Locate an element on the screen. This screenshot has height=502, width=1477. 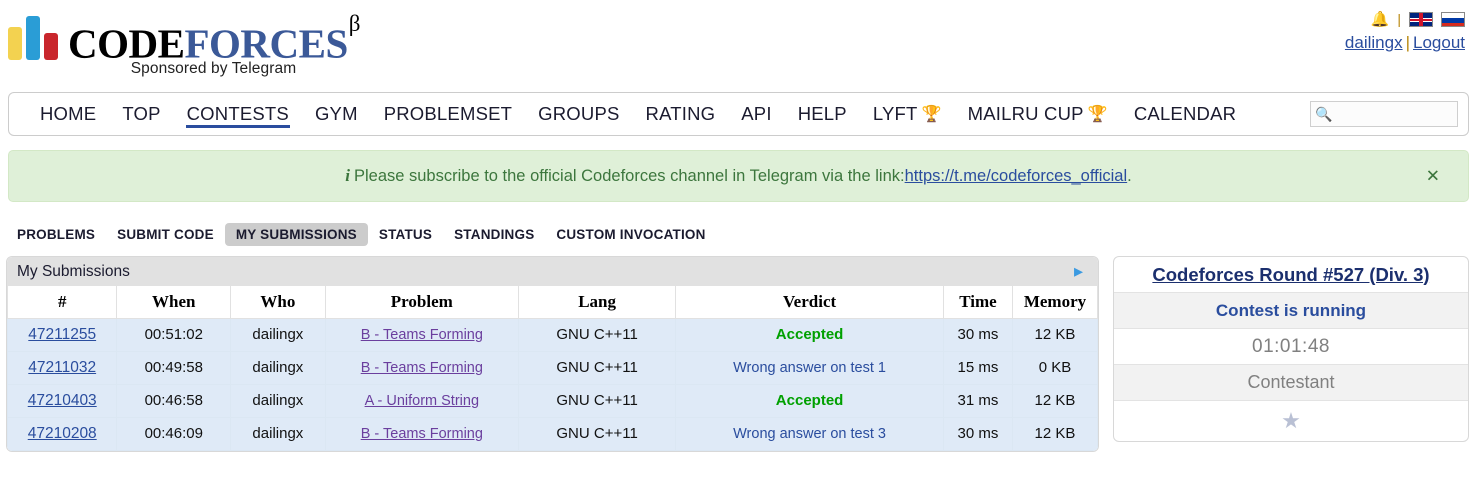
nav-item-rating: RATING is located at coordinates (681, 114).